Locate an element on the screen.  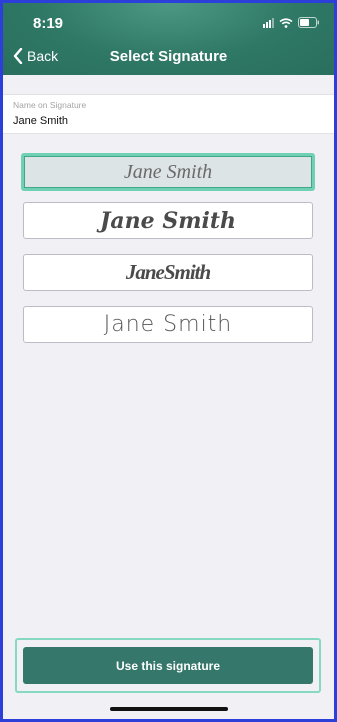
name-caption: Name on Signature is located at coordinates (50, 105).